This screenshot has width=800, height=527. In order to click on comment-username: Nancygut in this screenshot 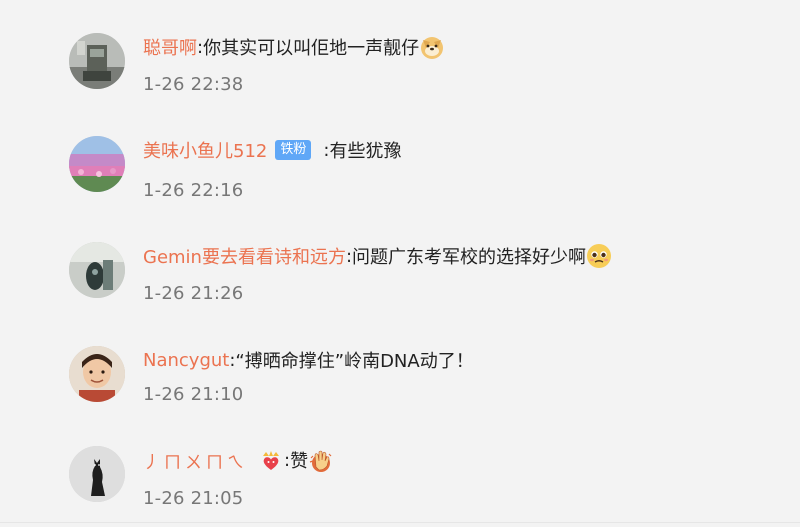, I will do `click(186, 360)`.